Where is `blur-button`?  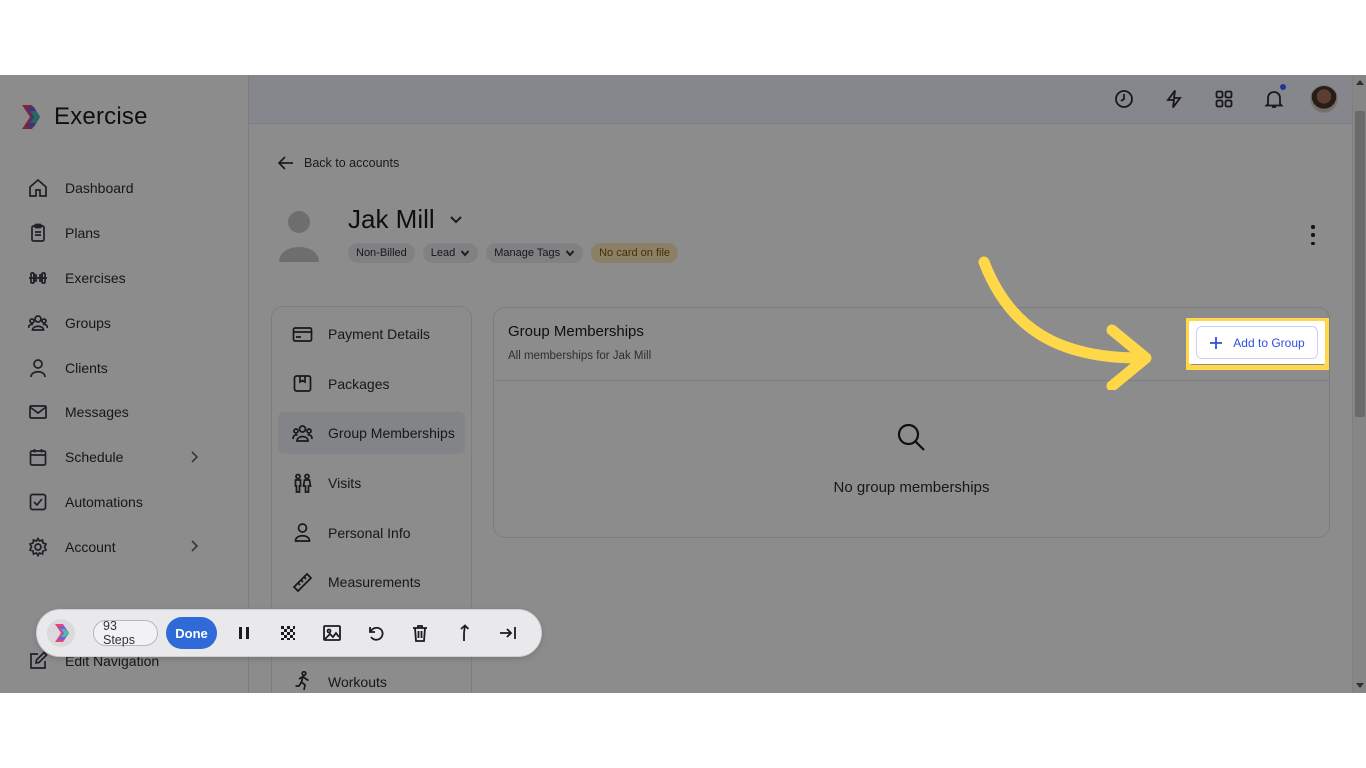
blur-button is located at coordinates (288, 633).